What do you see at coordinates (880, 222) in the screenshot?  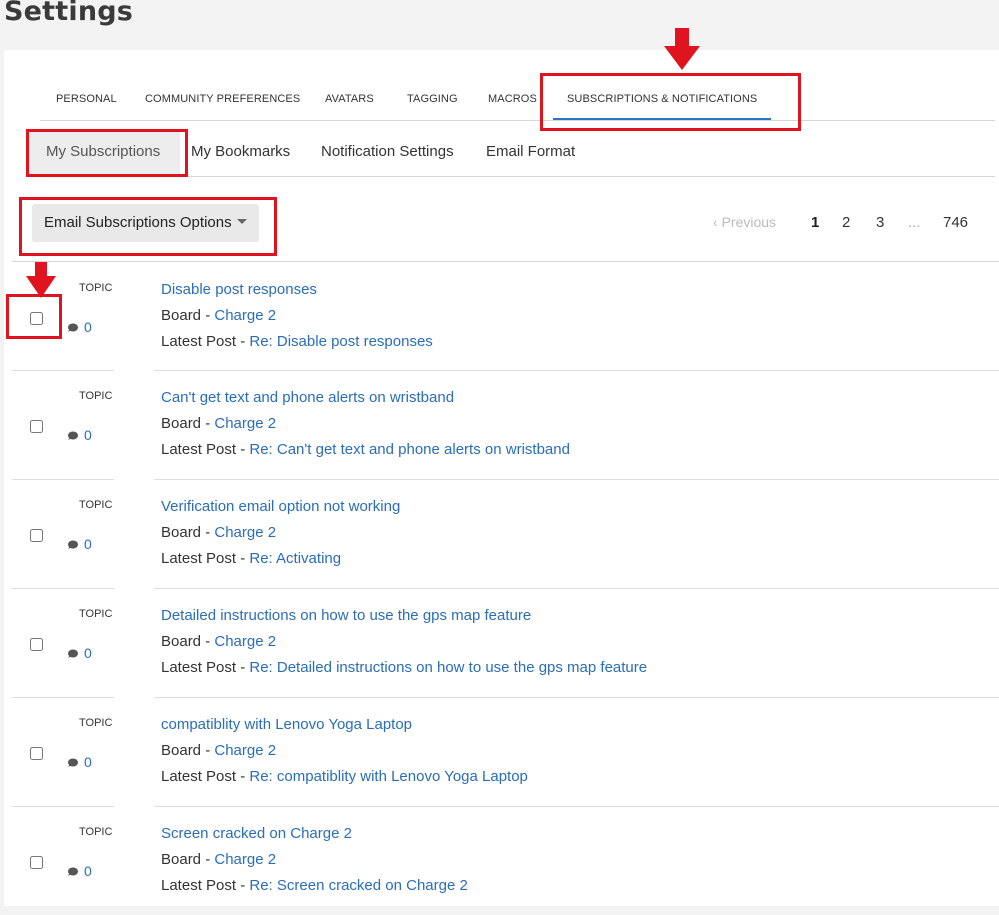 I see `pager-page-3: 3` at bounding box center [880, 222].